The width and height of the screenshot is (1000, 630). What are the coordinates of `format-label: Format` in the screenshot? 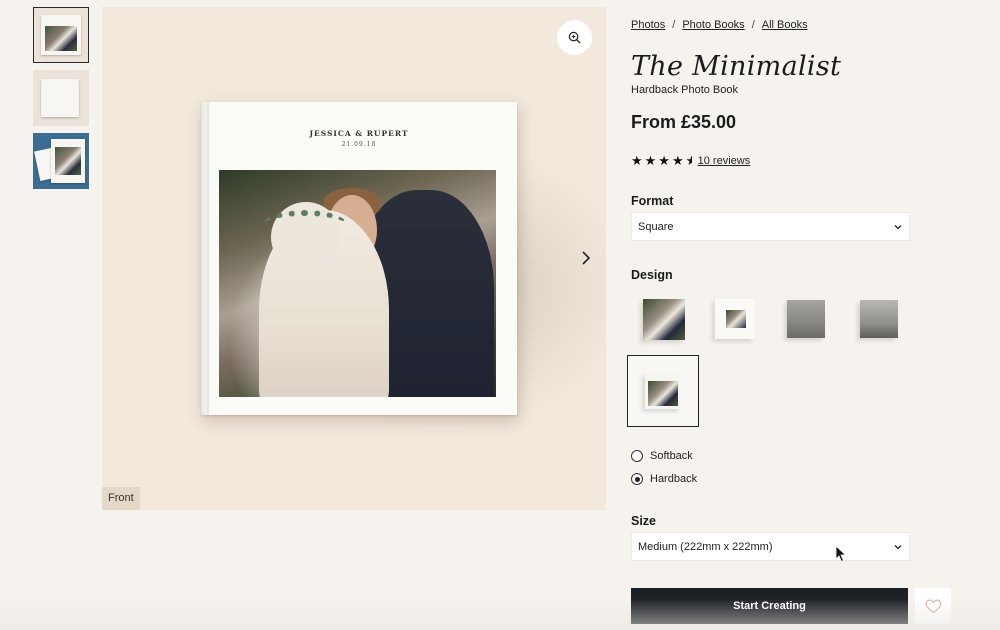 It's located at (652, 201).